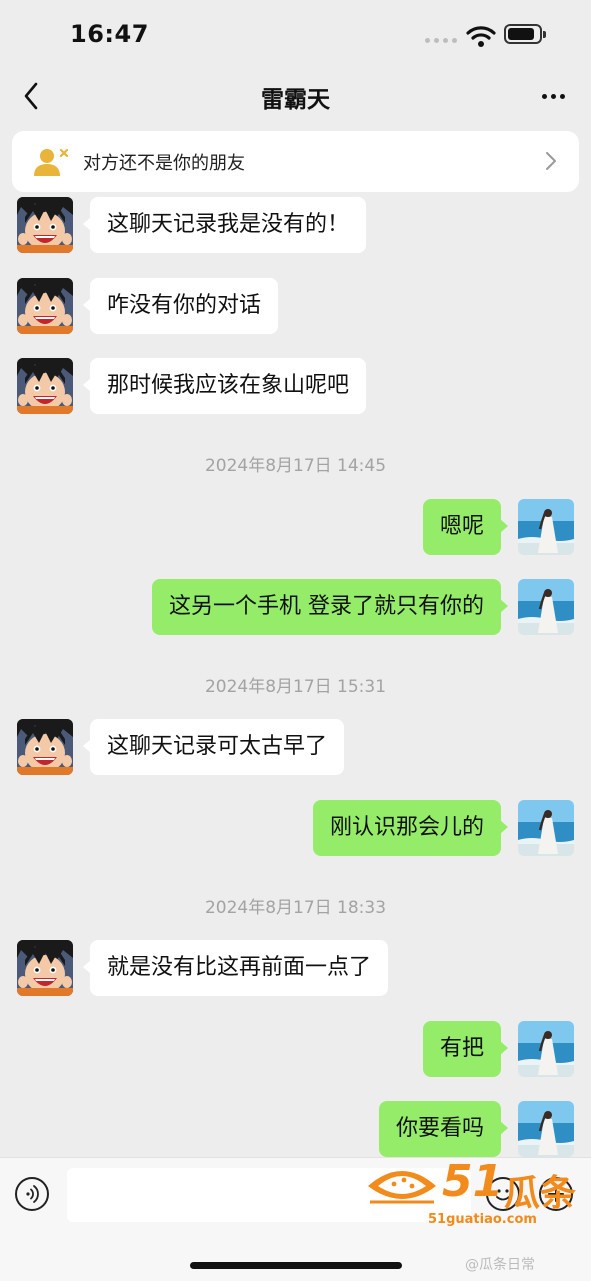  Describe the element at coordinates (295, 527) in the screenshot. I see `message-row: 嗯呢` at that location.